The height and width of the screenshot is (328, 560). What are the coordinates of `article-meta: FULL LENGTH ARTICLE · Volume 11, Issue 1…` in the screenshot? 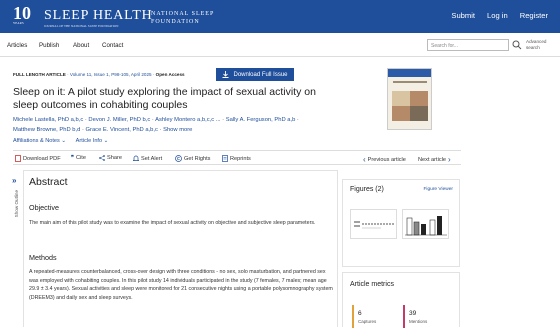 It's located at (99, 74).